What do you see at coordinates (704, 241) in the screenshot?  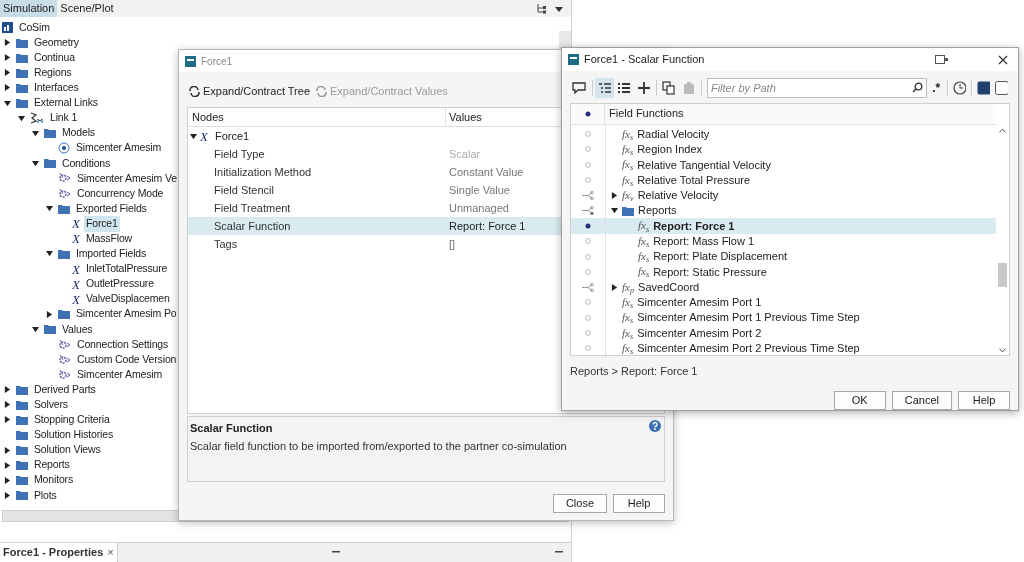 I see `function-item: Report: Mass Flow 1` at bounding box center [704, 241].